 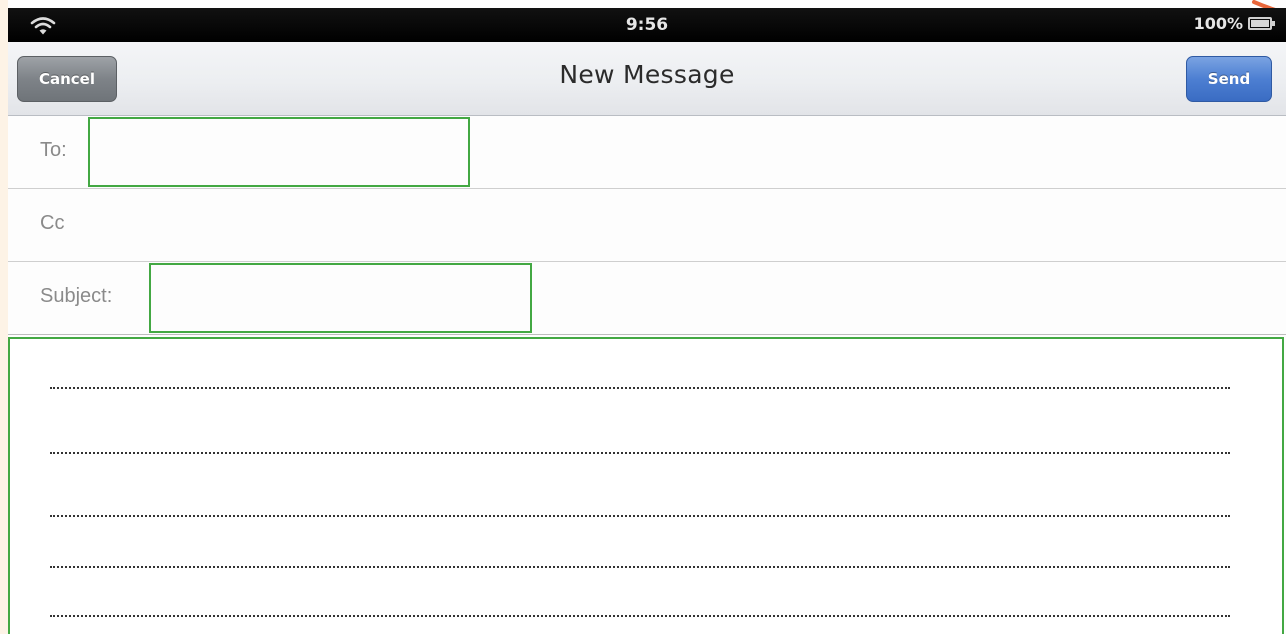 I want to click on battery-indicator: 100%, so click(x=1234, y=23).